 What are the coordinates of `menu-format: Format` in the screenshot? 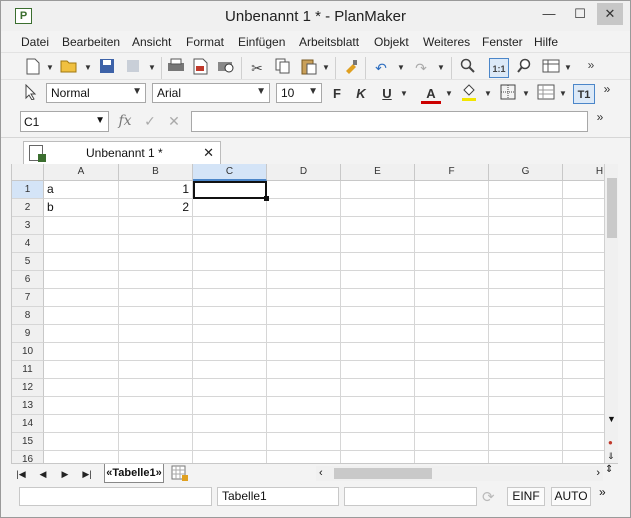 It's located at (205, 42).